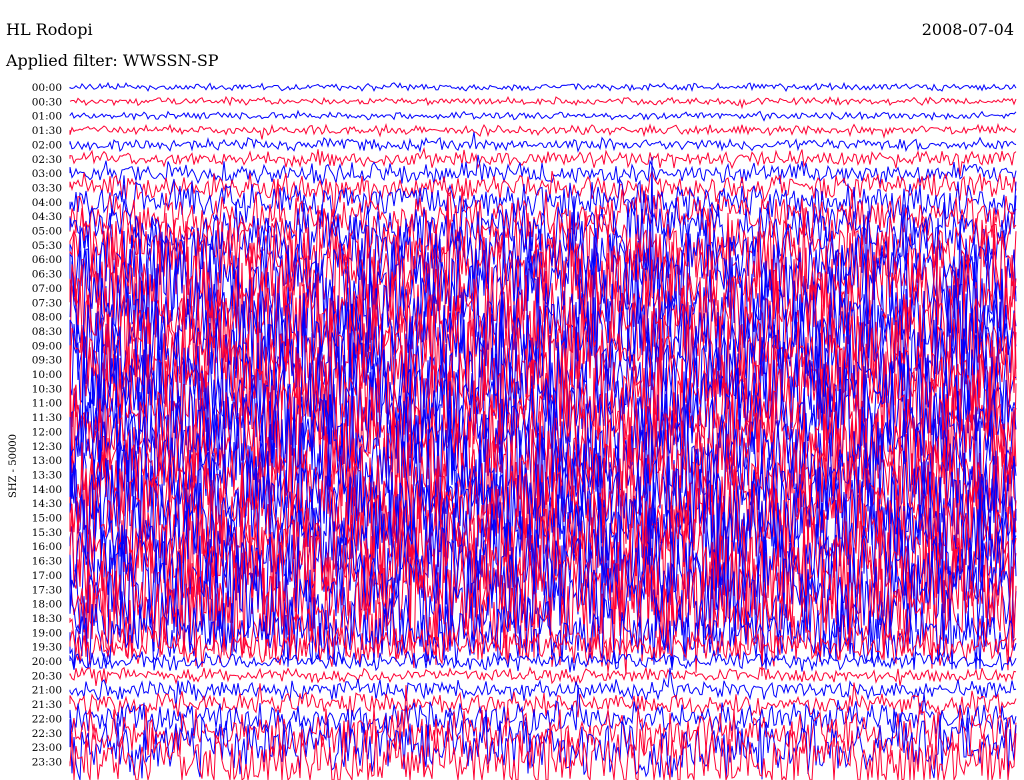  Describe the element at coordinates (47, 547) in the screenshot. I see `time-tick-label: 16:00` at that location.